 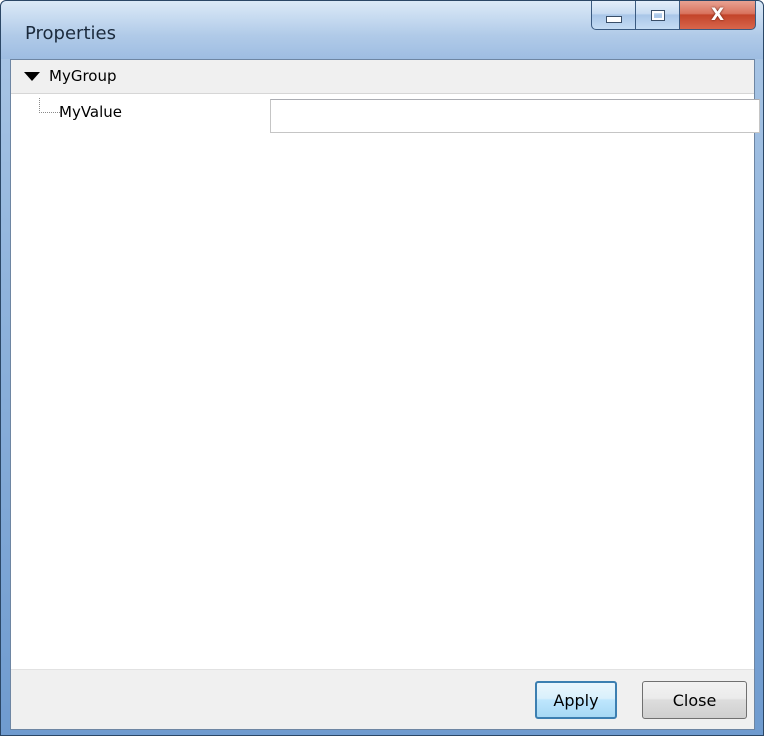 What do you see at coordinates (694, 700) in the screenshot?
I see `close-button: Close` at bounding box center [694, 700].